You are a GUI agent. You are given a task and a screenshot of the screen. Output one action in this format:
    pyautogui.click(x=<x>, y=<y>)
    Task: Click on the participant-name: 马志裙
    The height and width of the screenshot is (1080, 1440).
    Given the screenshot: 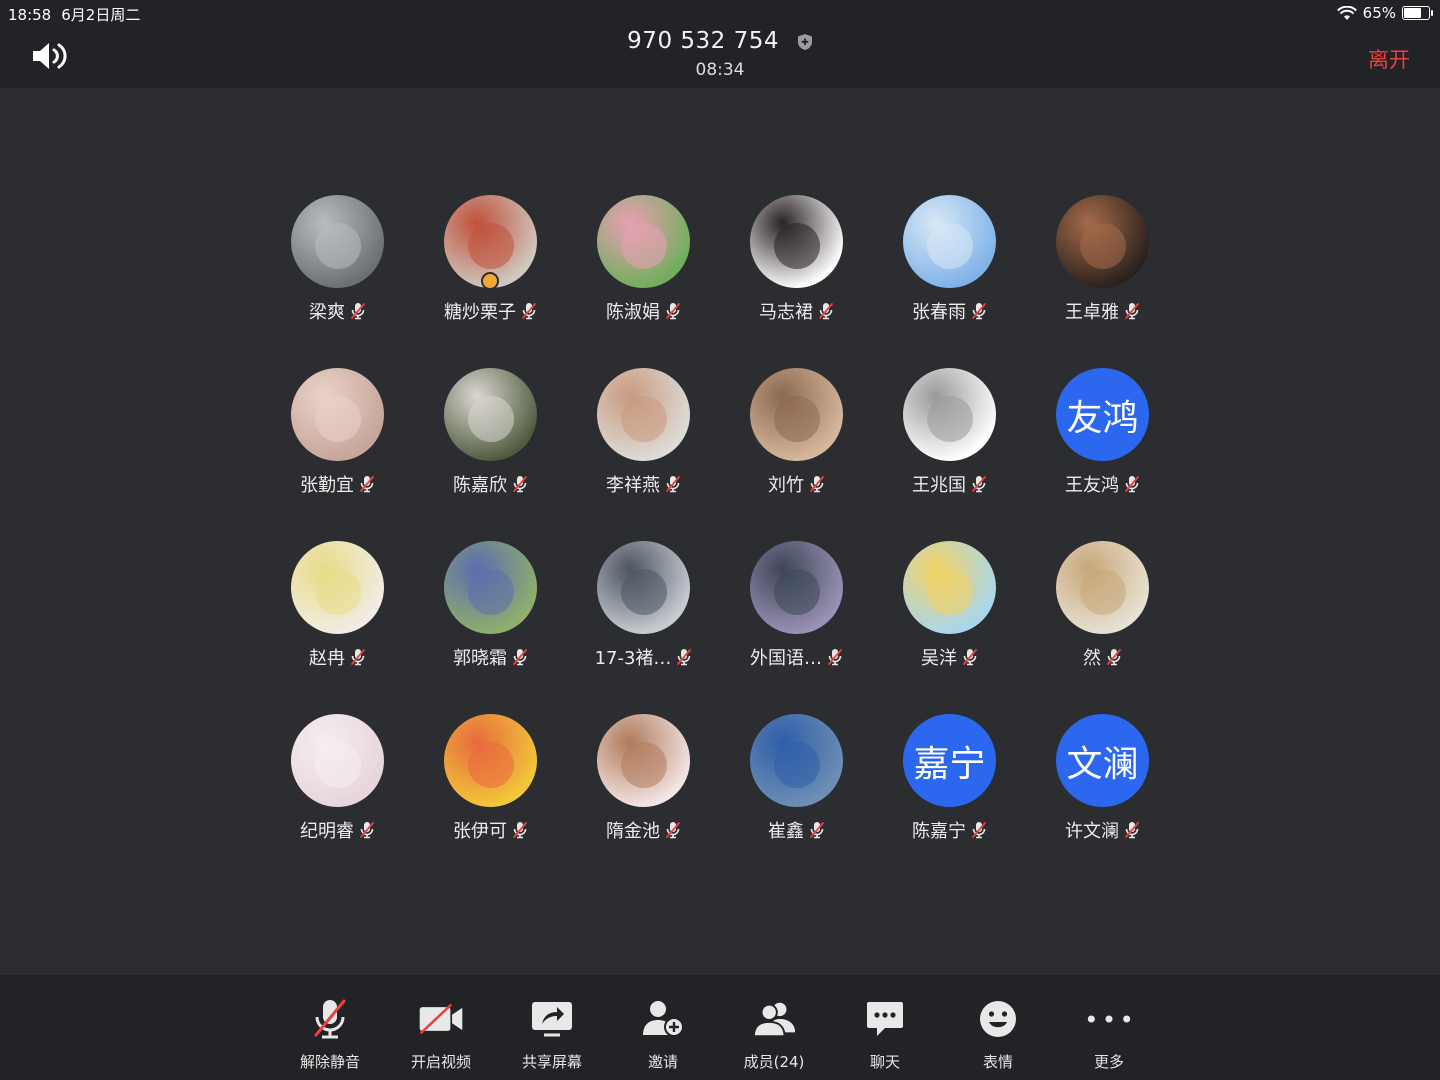 What is the action you would take?
    pyautogui.click(x=786, y=312)
    